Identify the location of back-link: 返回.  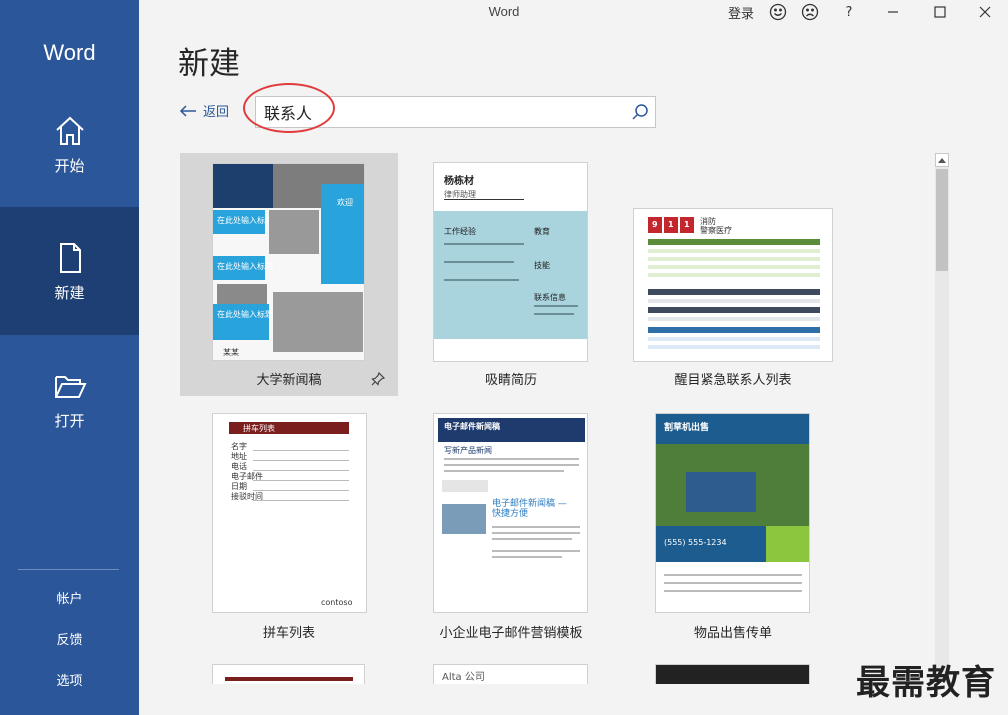
(204, 110).